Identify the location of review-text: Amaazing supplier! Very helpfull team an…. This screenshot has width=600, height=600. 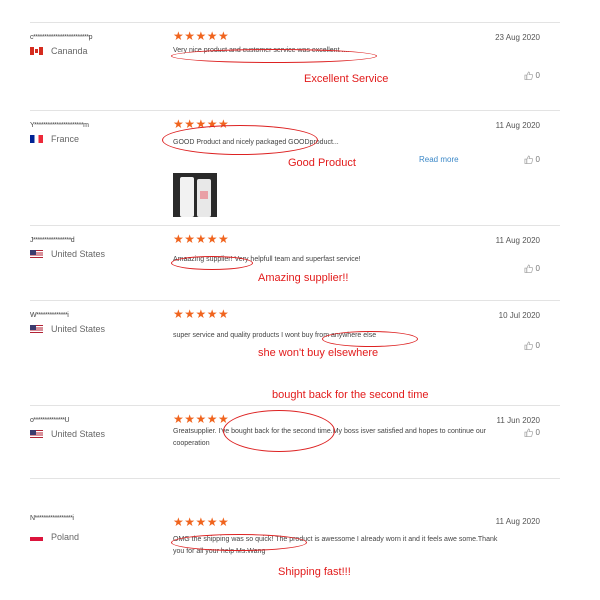
(267, 259).